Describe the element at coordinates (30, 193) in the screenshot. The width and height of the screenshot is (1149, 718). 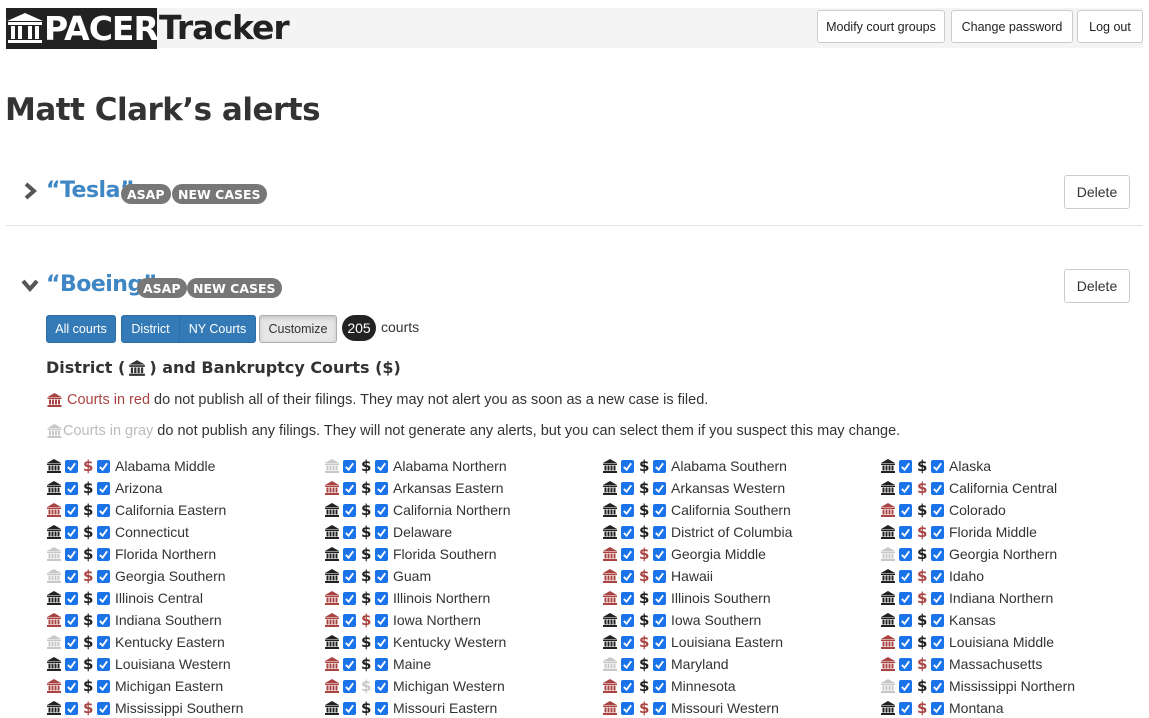
I see `chevron-right-icon` at that location.